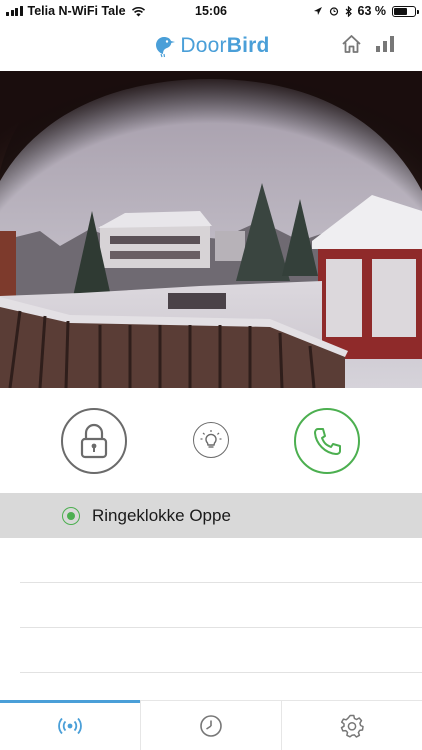  Describe the element at coordinates (317, 11) in the screenshot. I see `alarm-icon` at that location.